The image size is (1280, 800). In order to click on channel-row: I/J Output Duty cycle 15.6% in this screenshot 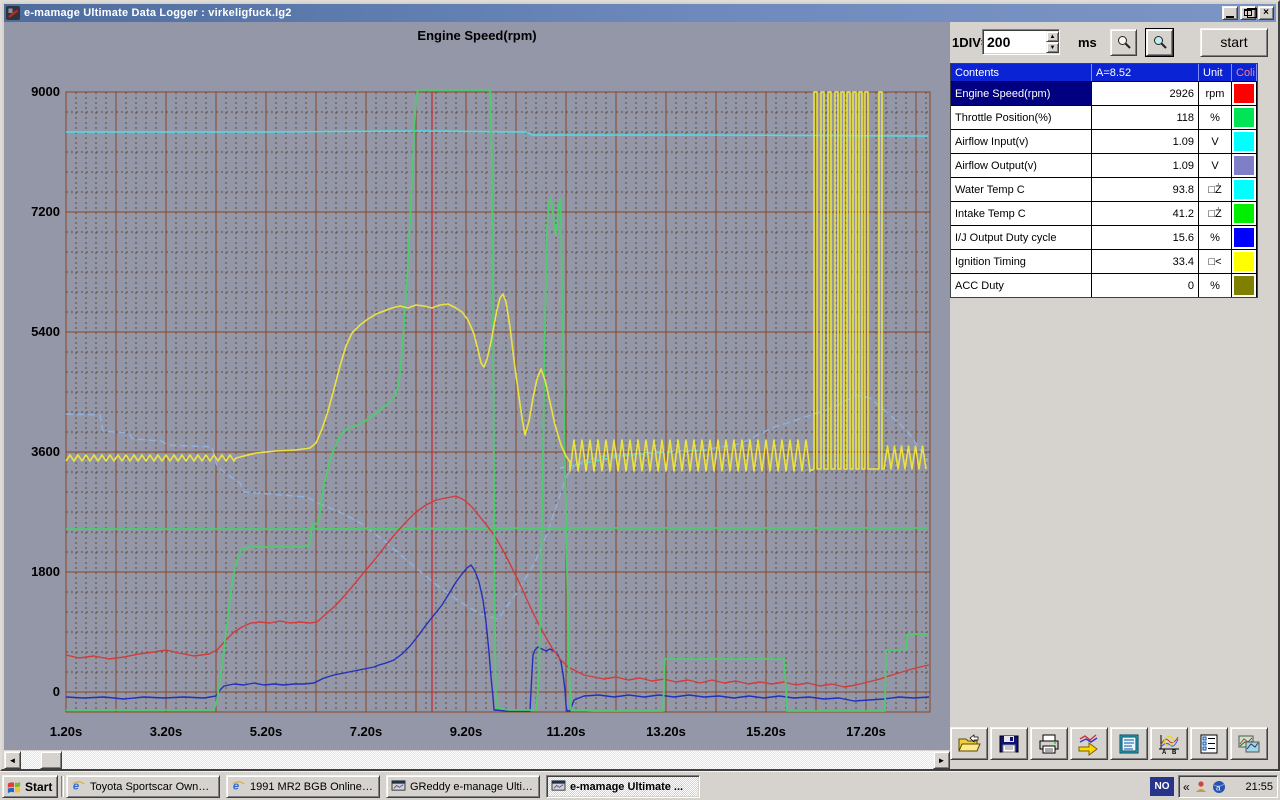, I will do `click(1104, 237)`.